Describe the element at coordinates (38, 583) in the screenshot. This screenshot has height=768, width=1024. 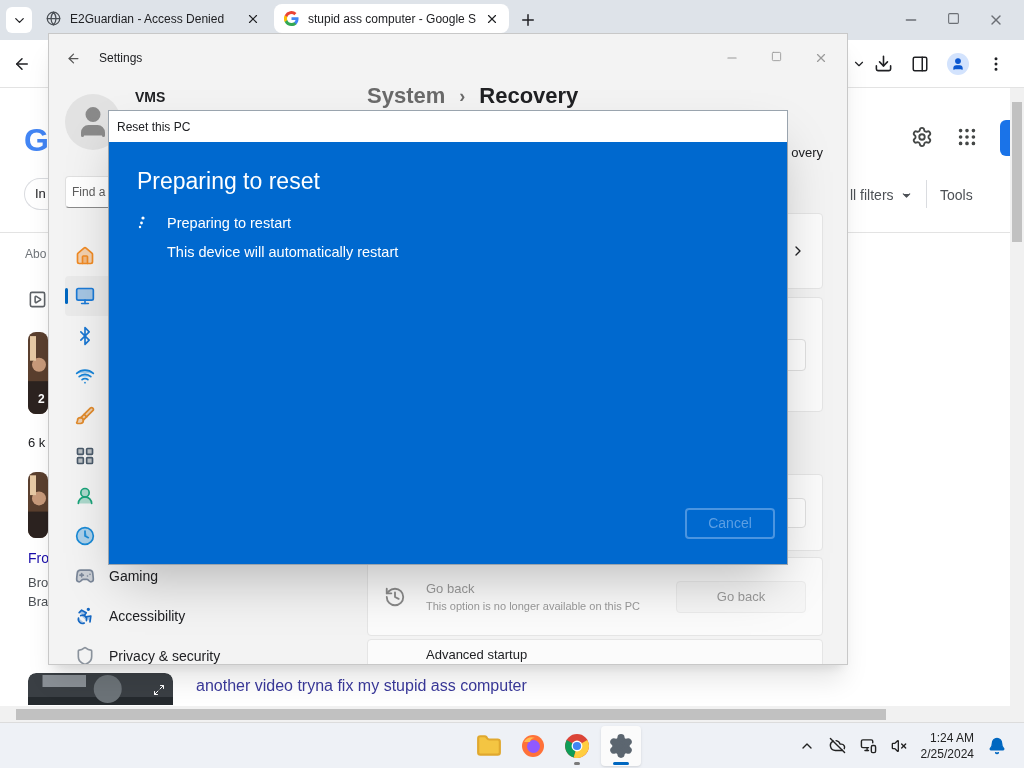
I see `snippet-text: Bro` at that location.